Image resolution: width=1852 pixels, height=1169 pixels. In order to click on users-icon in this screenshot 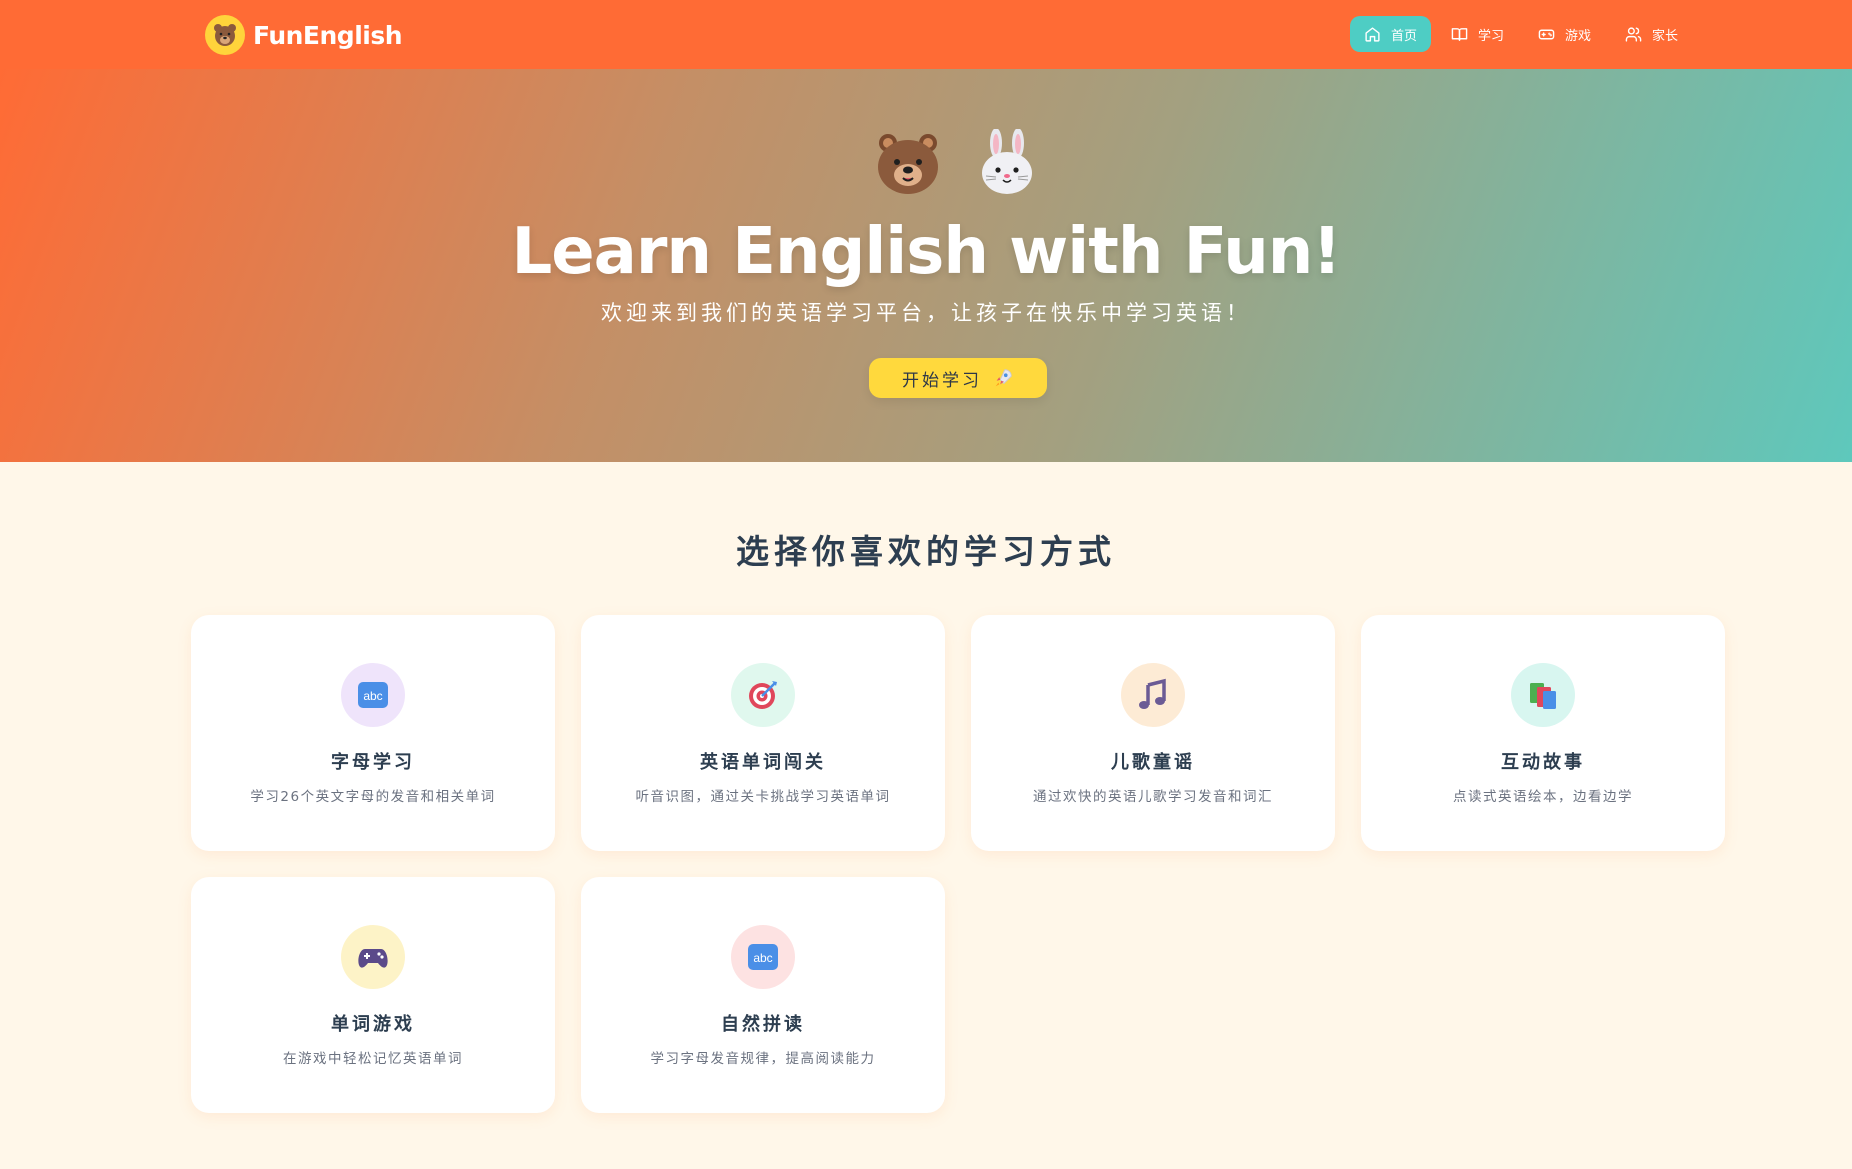, I will do `click(1633, 34)`.